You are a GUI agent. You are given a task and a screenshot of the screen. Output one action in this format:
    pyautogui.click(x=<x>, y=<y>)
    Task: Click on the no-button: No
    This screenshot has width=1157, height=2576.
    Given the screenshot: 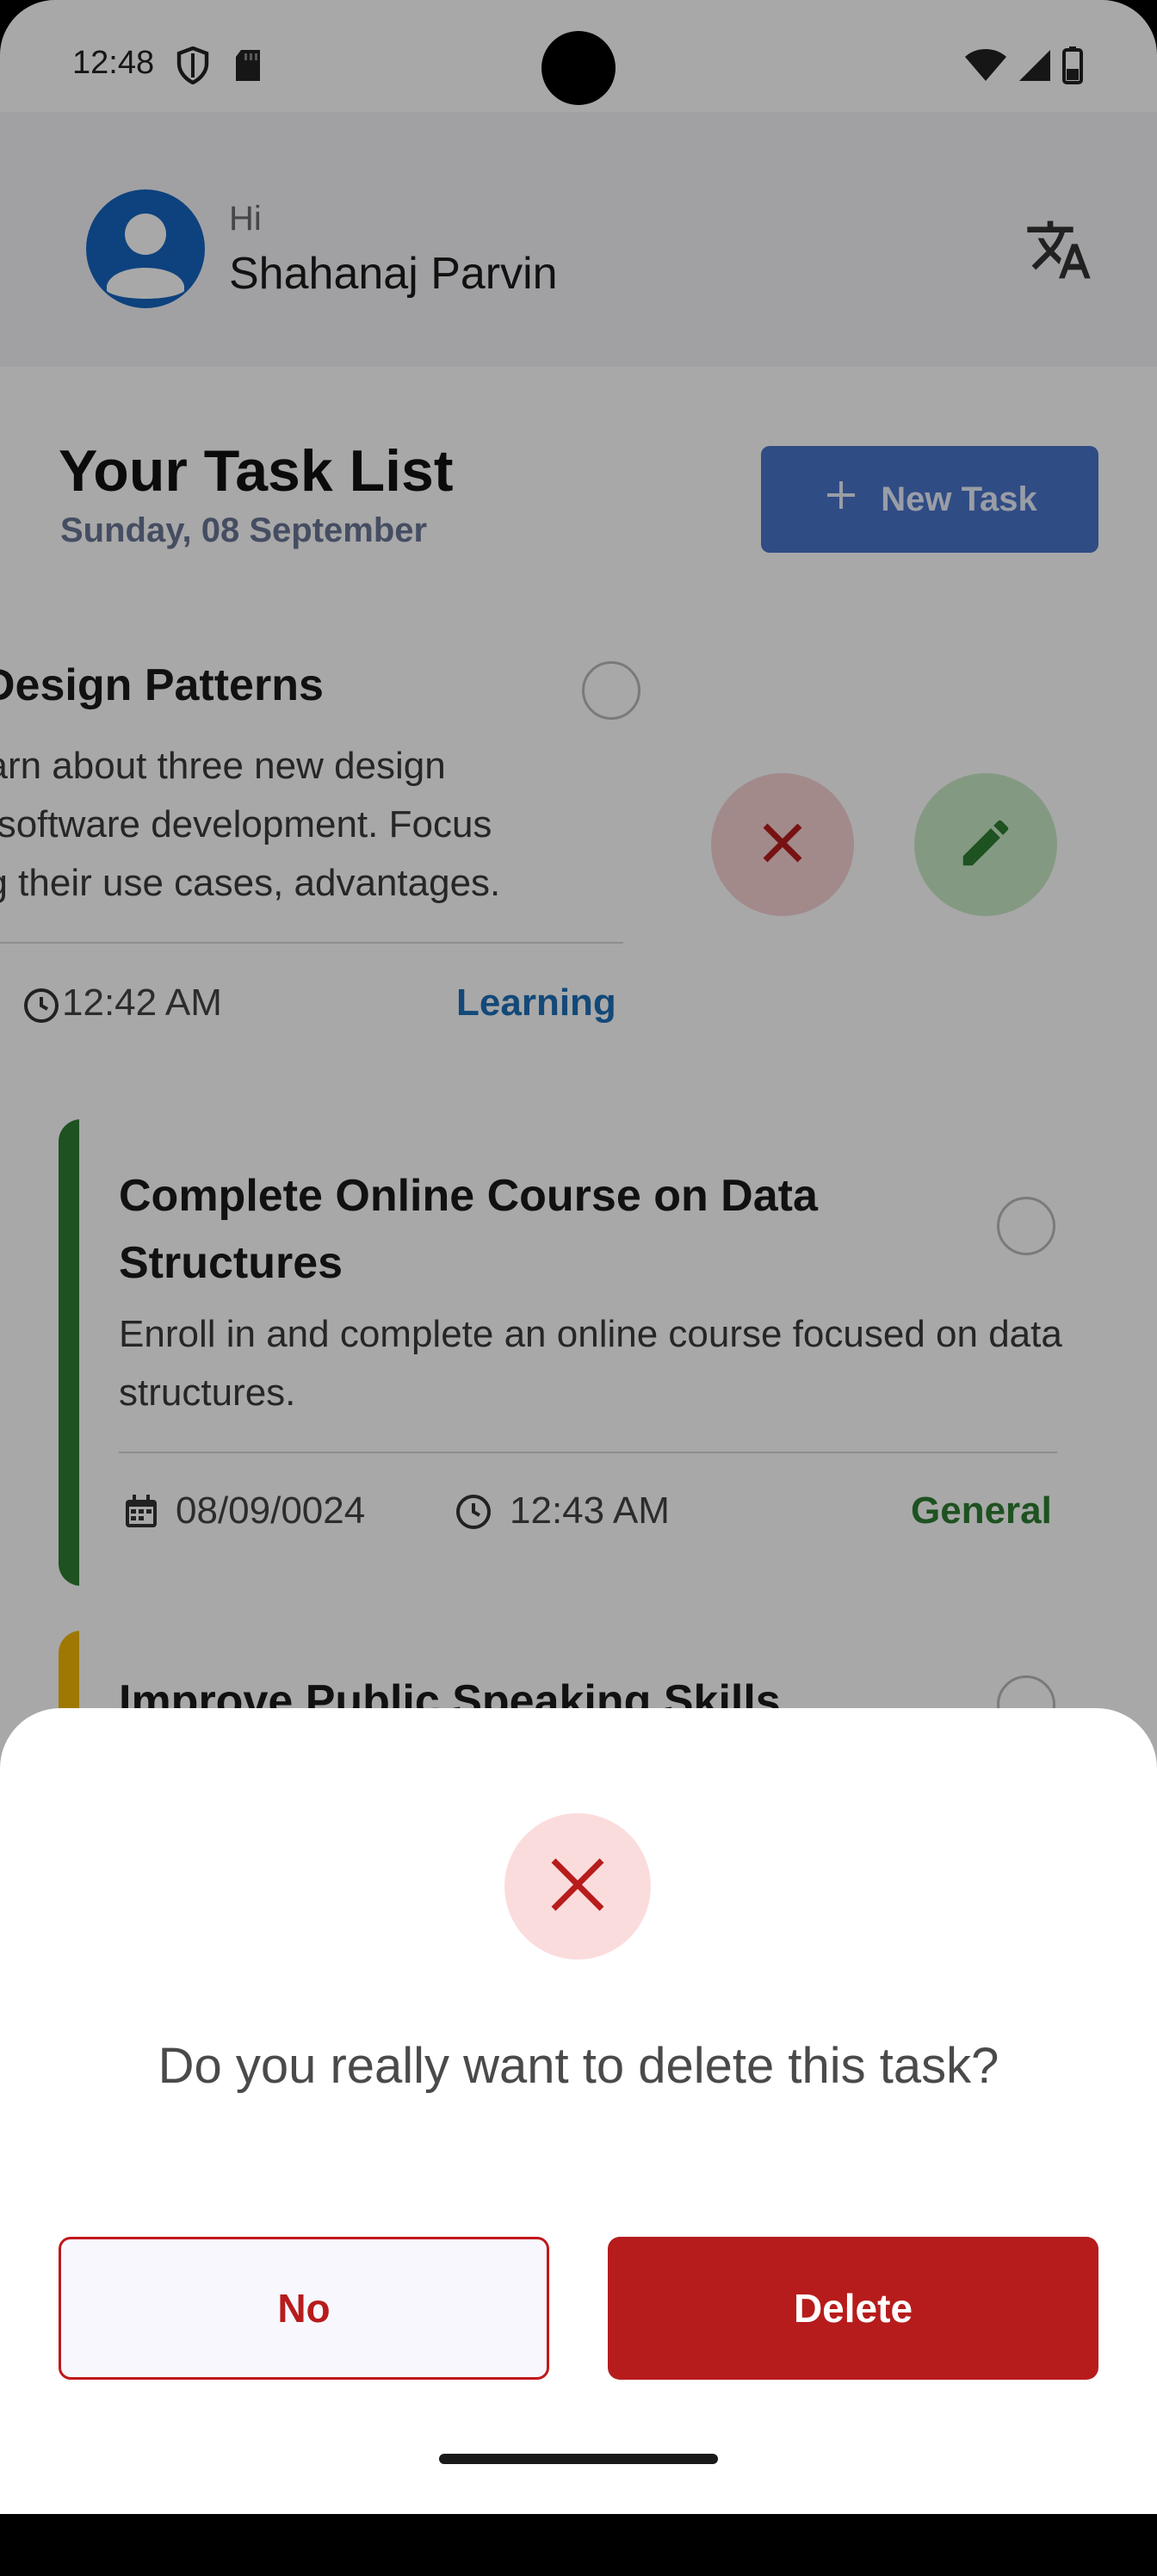 What is the action you would take?
    pyautogui.click(x=304, y=2309)
    